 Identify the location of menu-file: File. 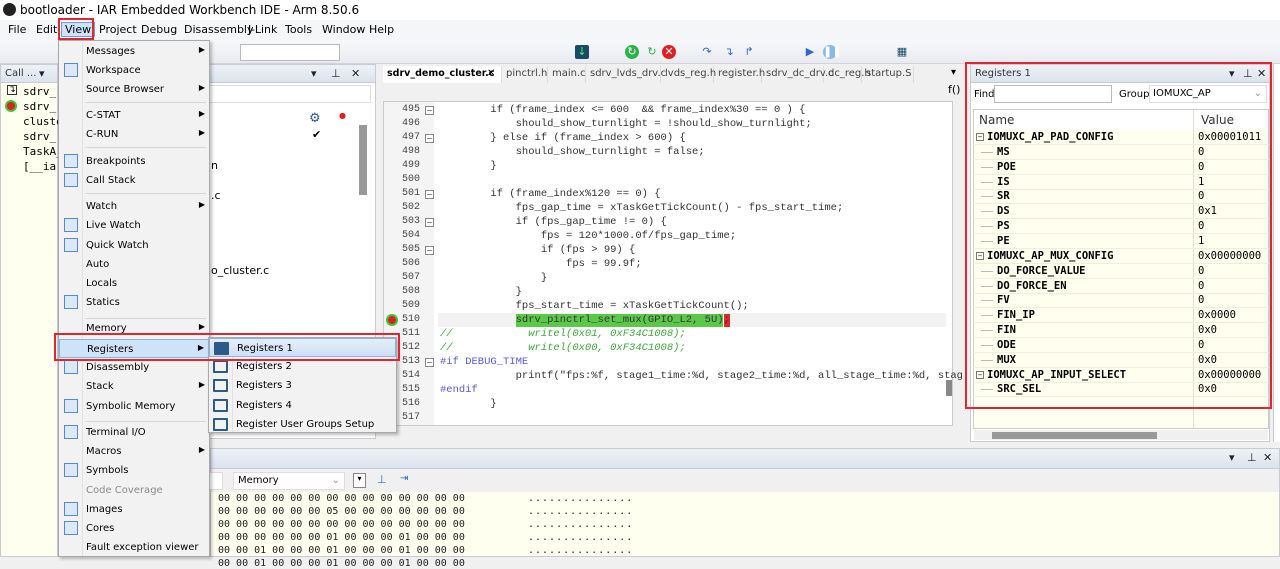
(17, 29).